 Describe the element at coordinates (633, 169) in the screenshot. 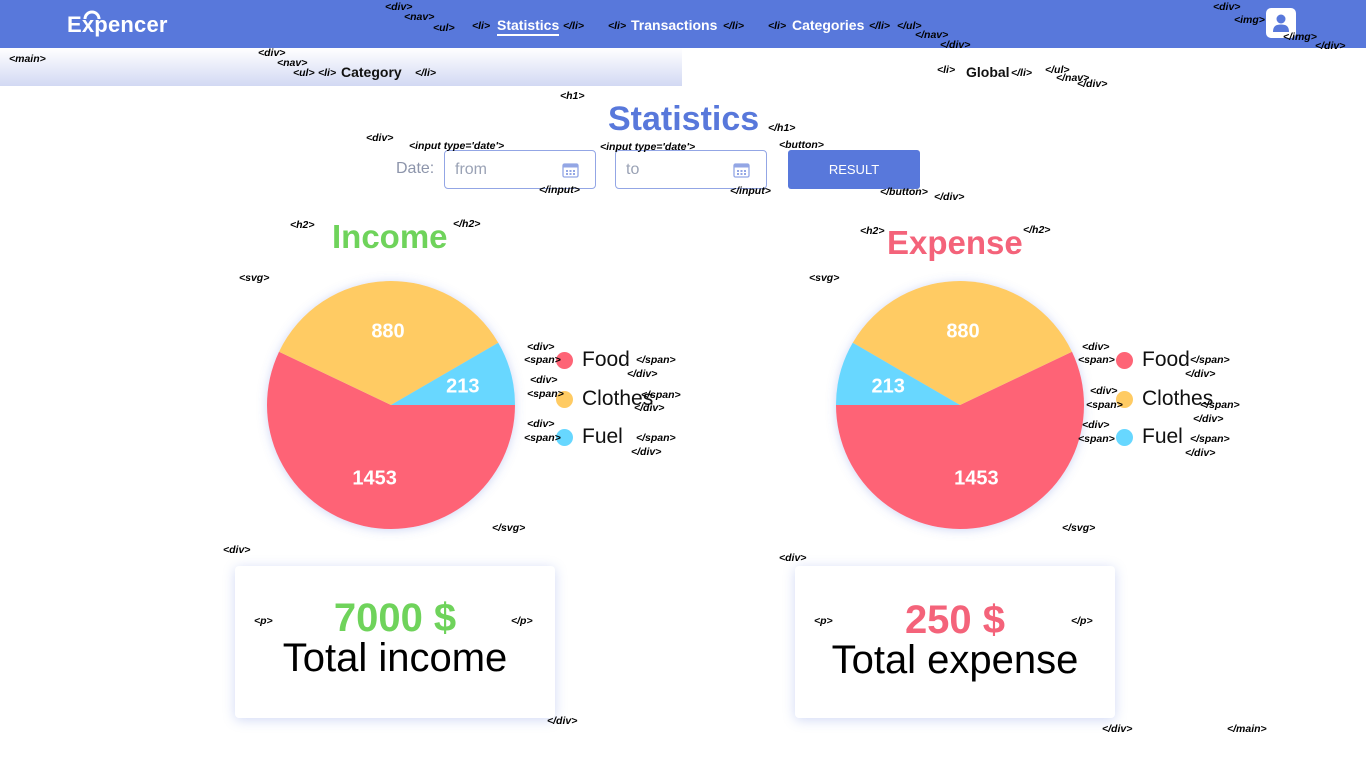

I see `date-to-placeholder: to` at that location.